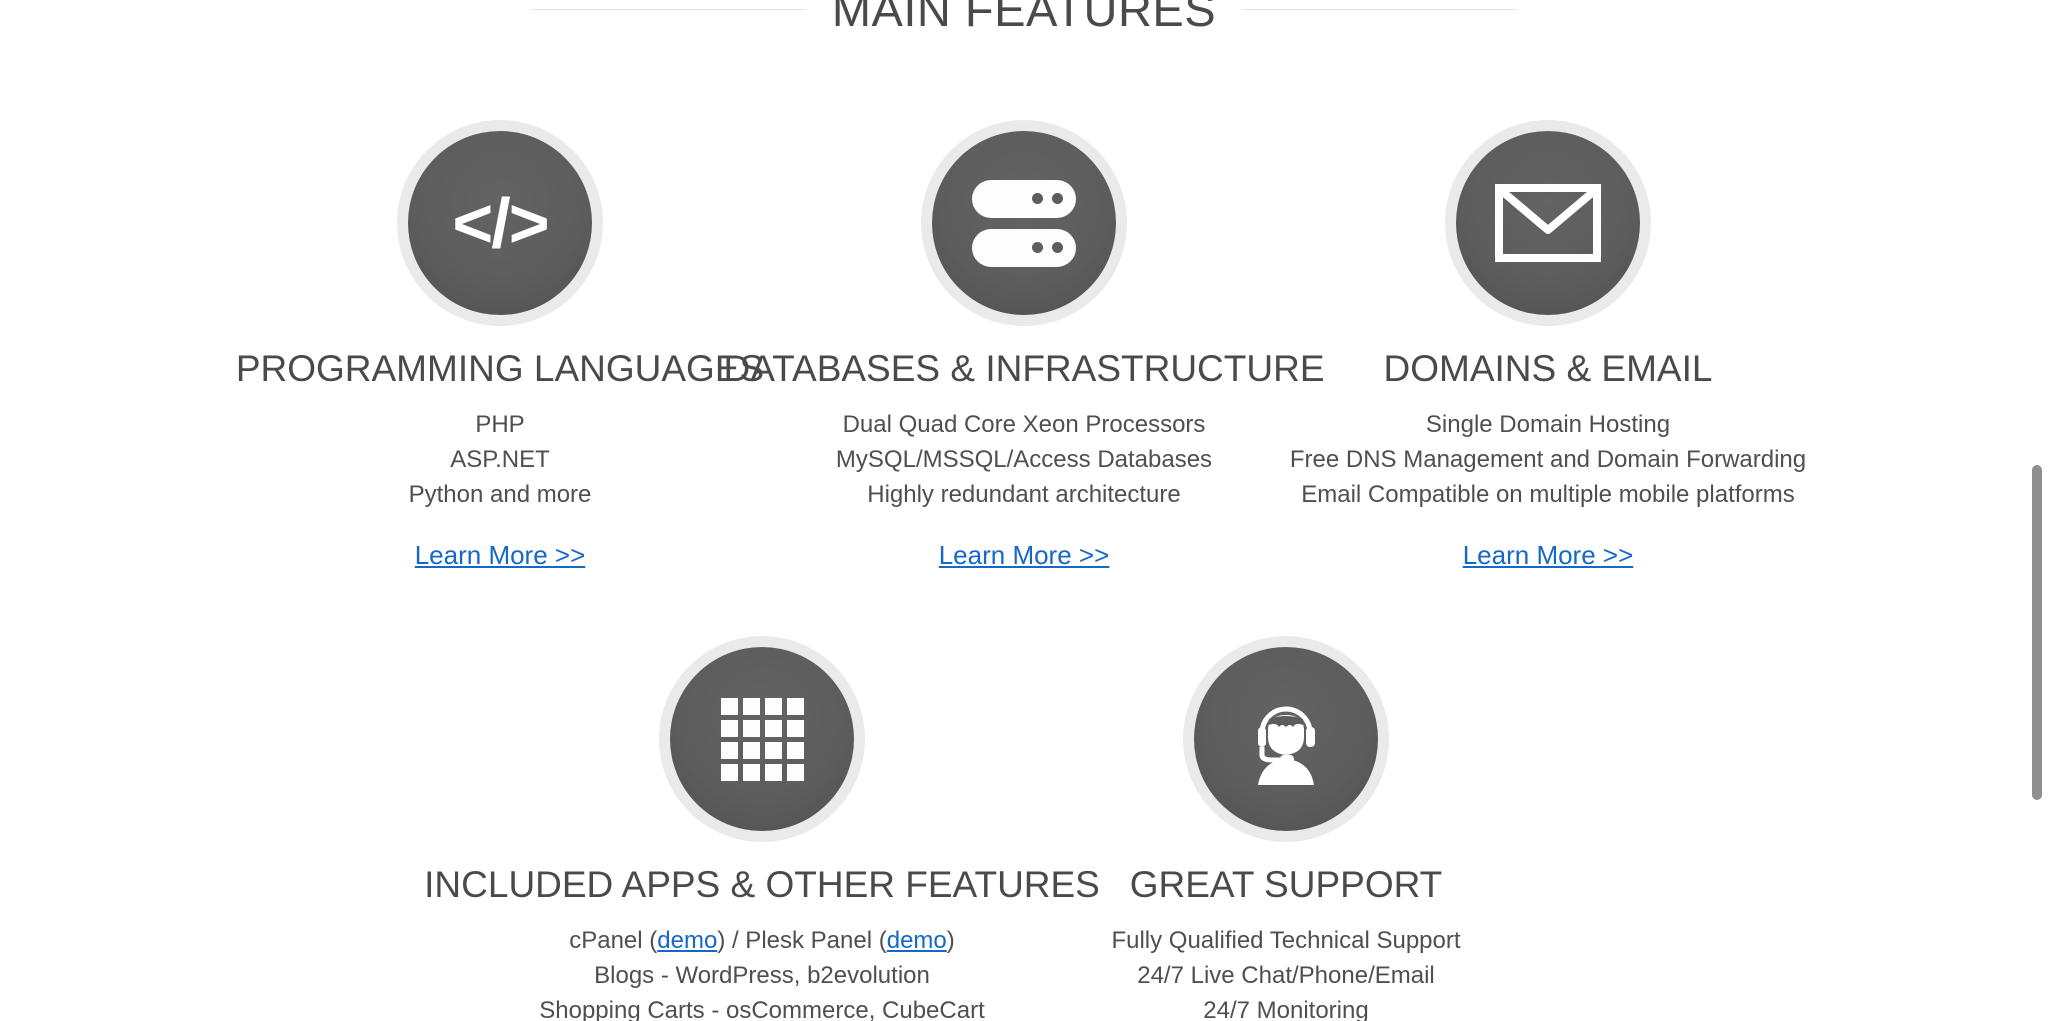 The image size is (2048, 1021). I want to click on server-icon-badge, so click(1024, 223).